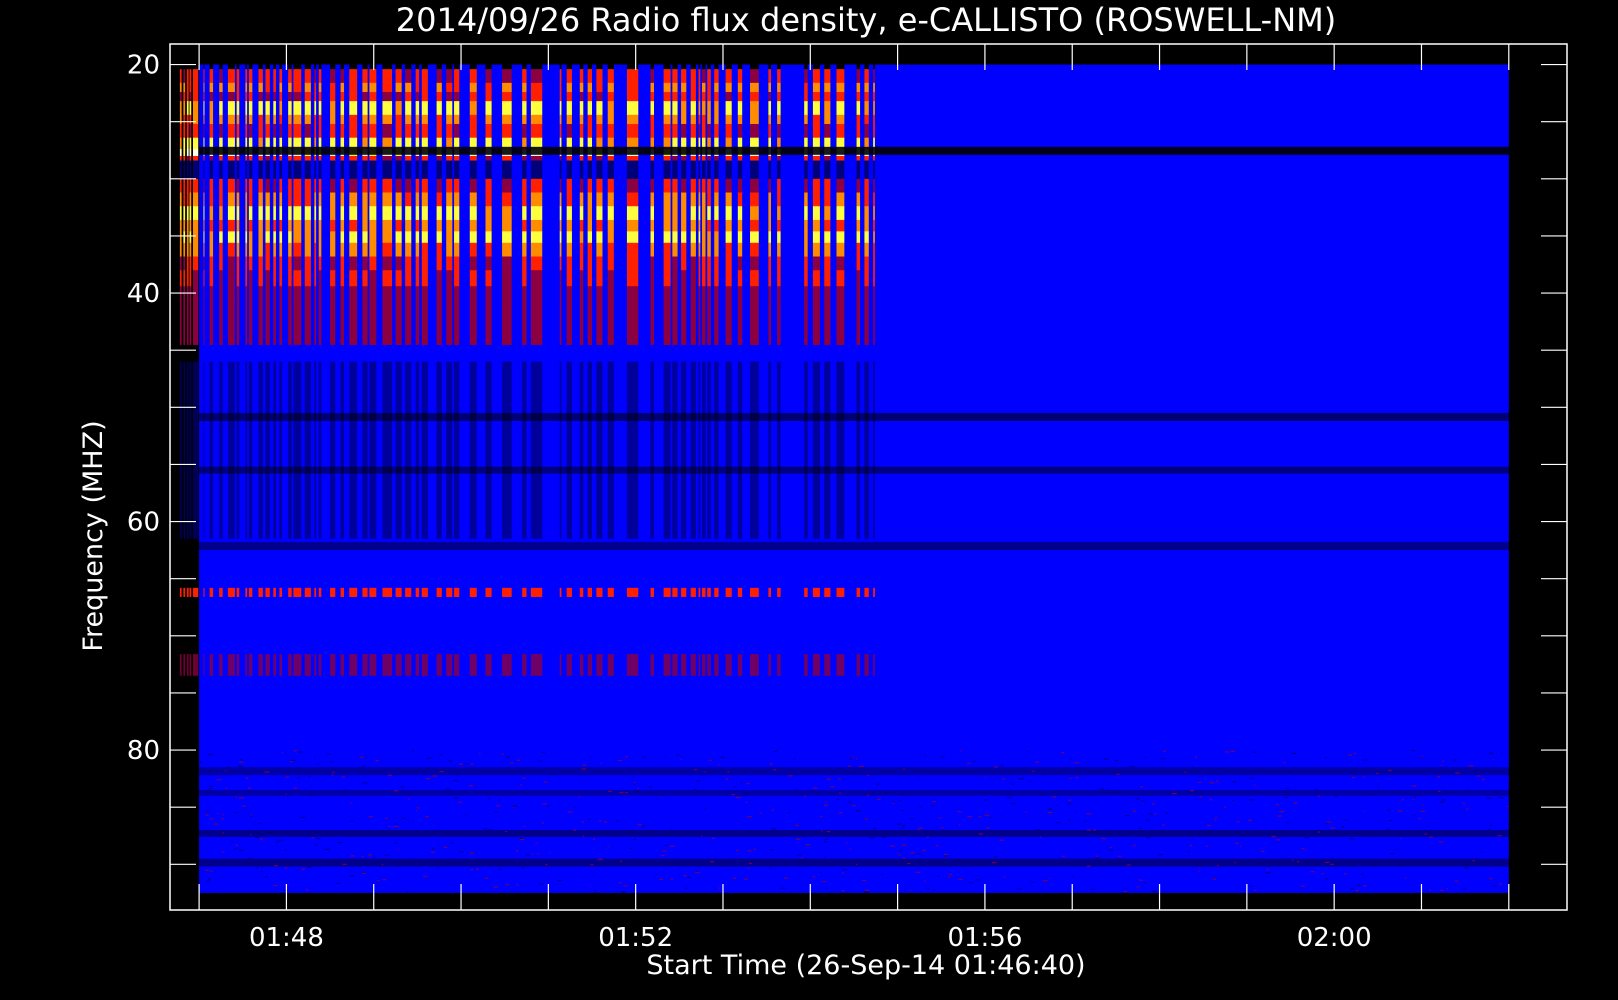 This screenshot has width=1618, height=1000. Describe the element at coordinates (984, 938) in the screenshot. I see `x-tick-label: 01:56` at that location.